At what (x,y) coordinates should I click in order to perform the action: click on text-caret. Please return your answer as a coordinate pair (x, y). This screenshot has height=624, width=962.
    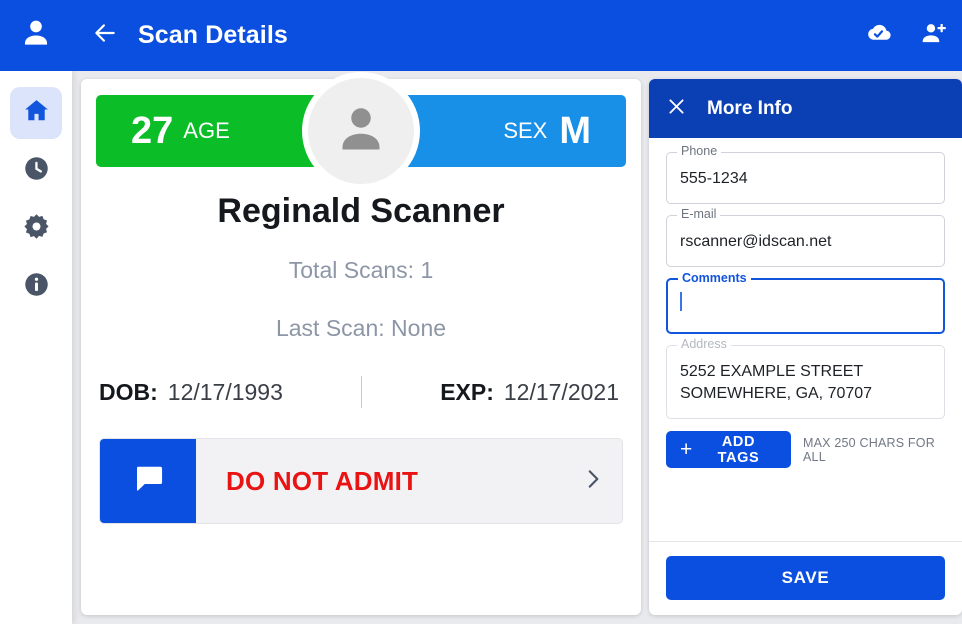
    Looking at the image, I should click on (681, 301).